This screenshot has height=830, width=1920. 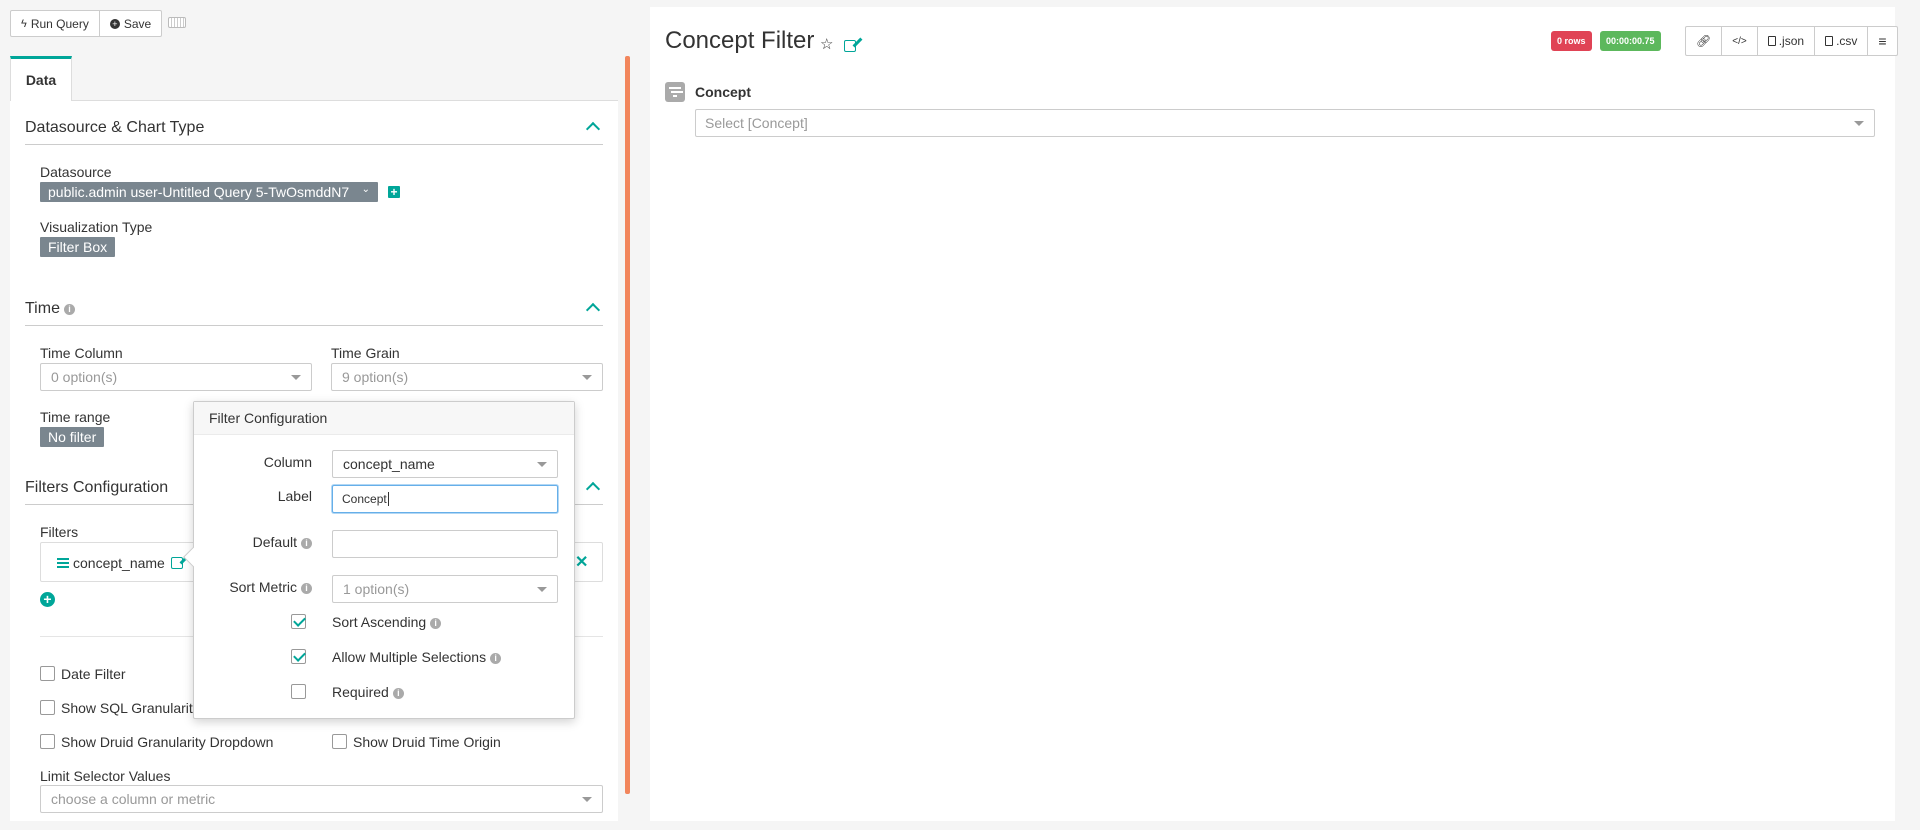 I want to click on time-grain-select: 9 option(s), so click(x=467, y=377).